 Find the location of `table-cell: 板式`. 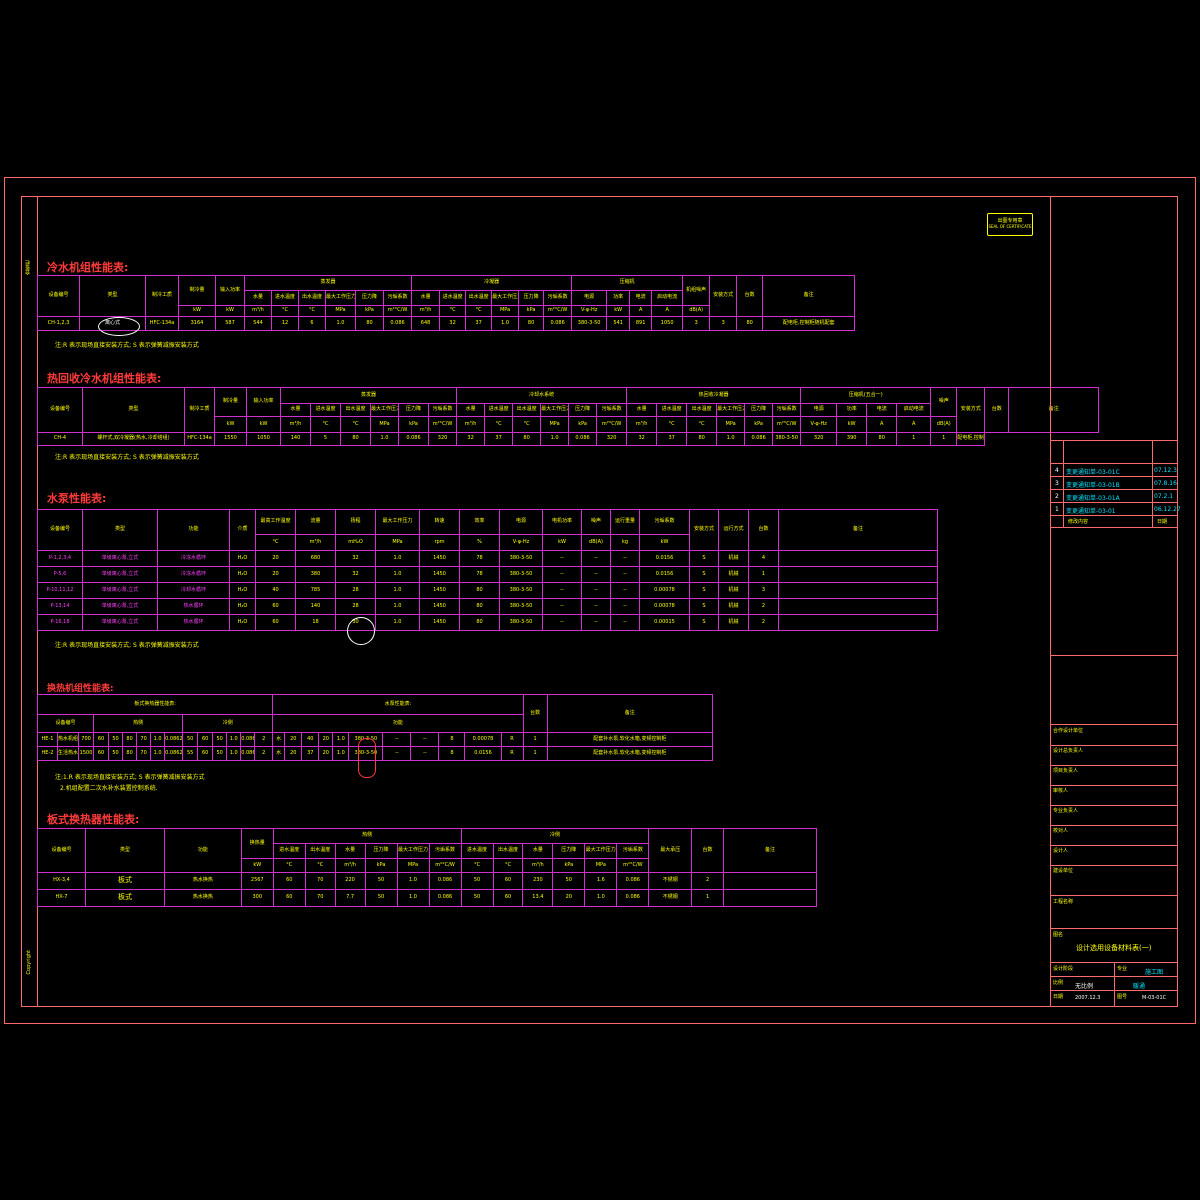

table-cell: 板式 is located at coordinates (125, 898).